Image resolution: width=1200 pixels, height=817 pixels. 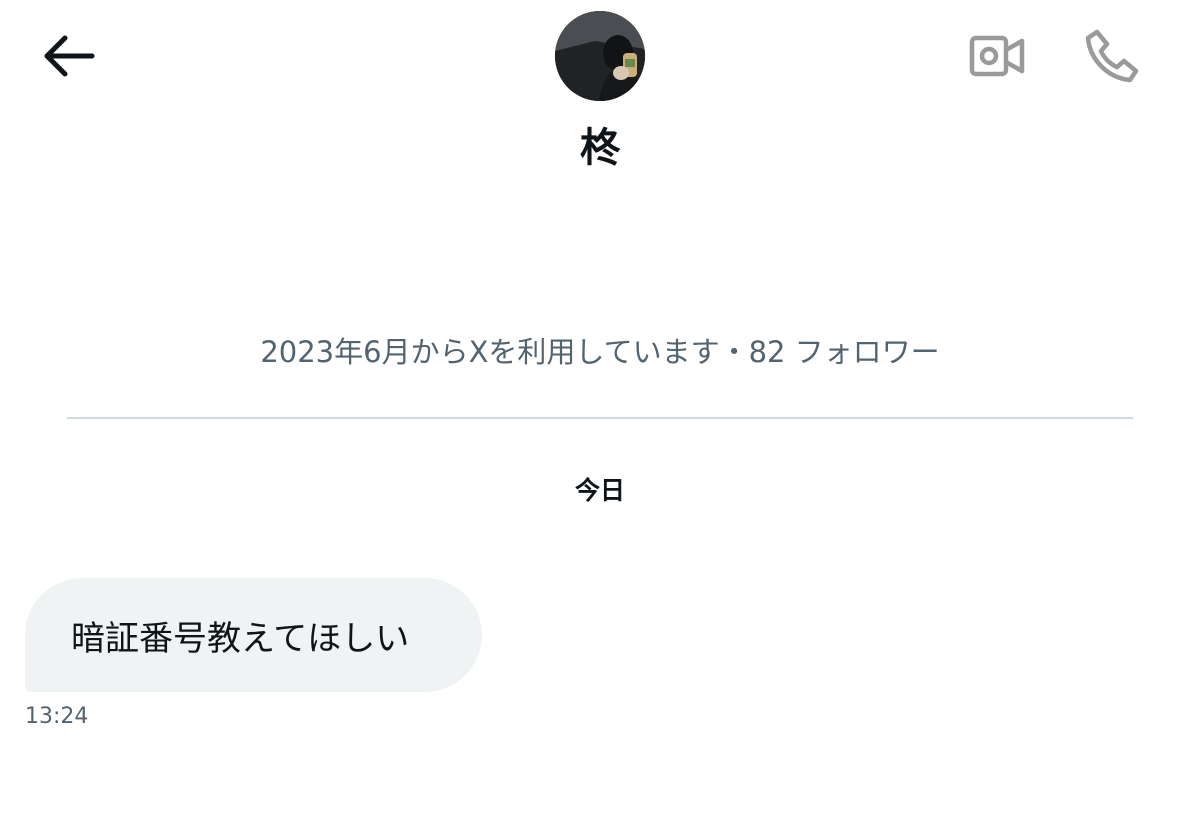 I want to click on date-separator: 今日, so click(x=599, y=490).